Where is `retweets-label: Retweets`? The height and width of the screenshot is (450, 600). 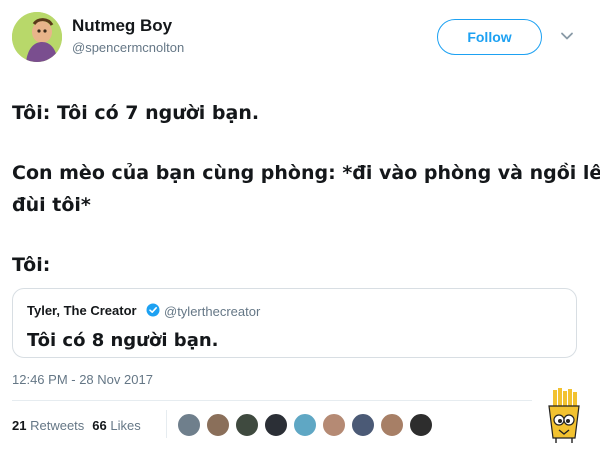 retweets-label: Retweets is located at coordinates (57, 425).